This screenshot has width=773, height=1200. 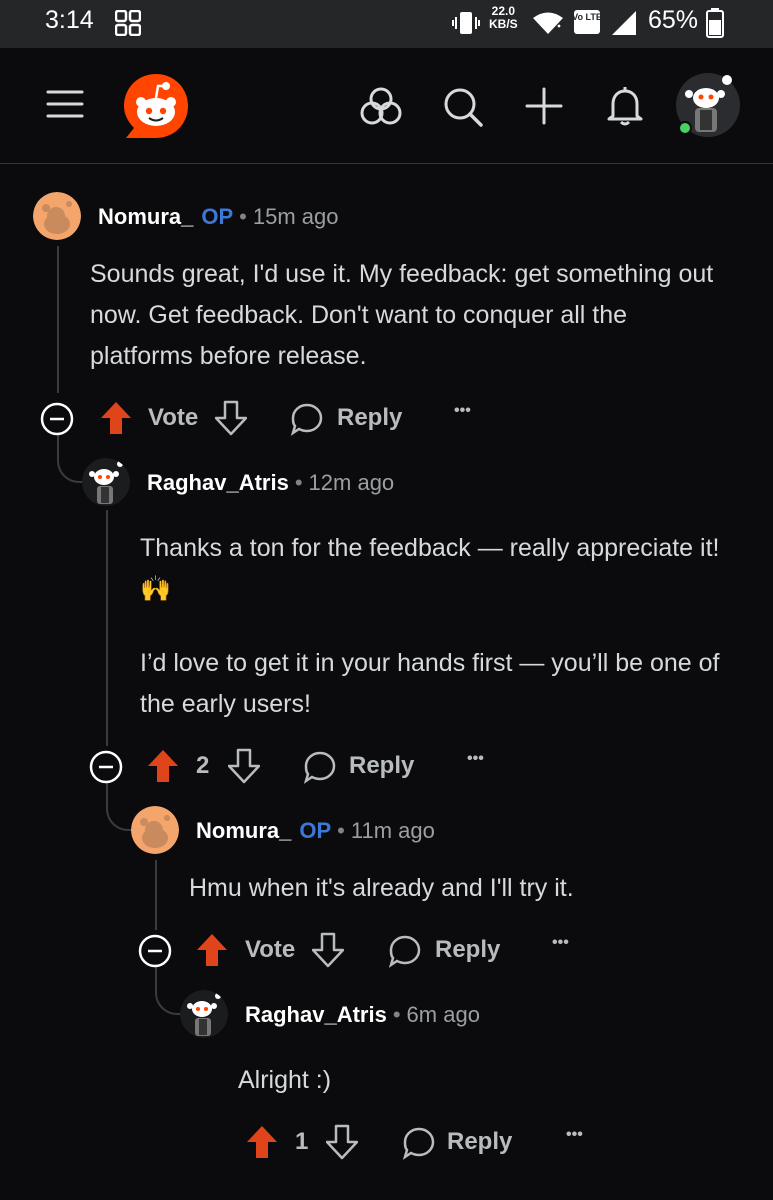 What do you see at coordinates (446, 1142) in the screenshot?
I see `comment-actions: 1 Reply •••` at bounding box center [446, 1142].